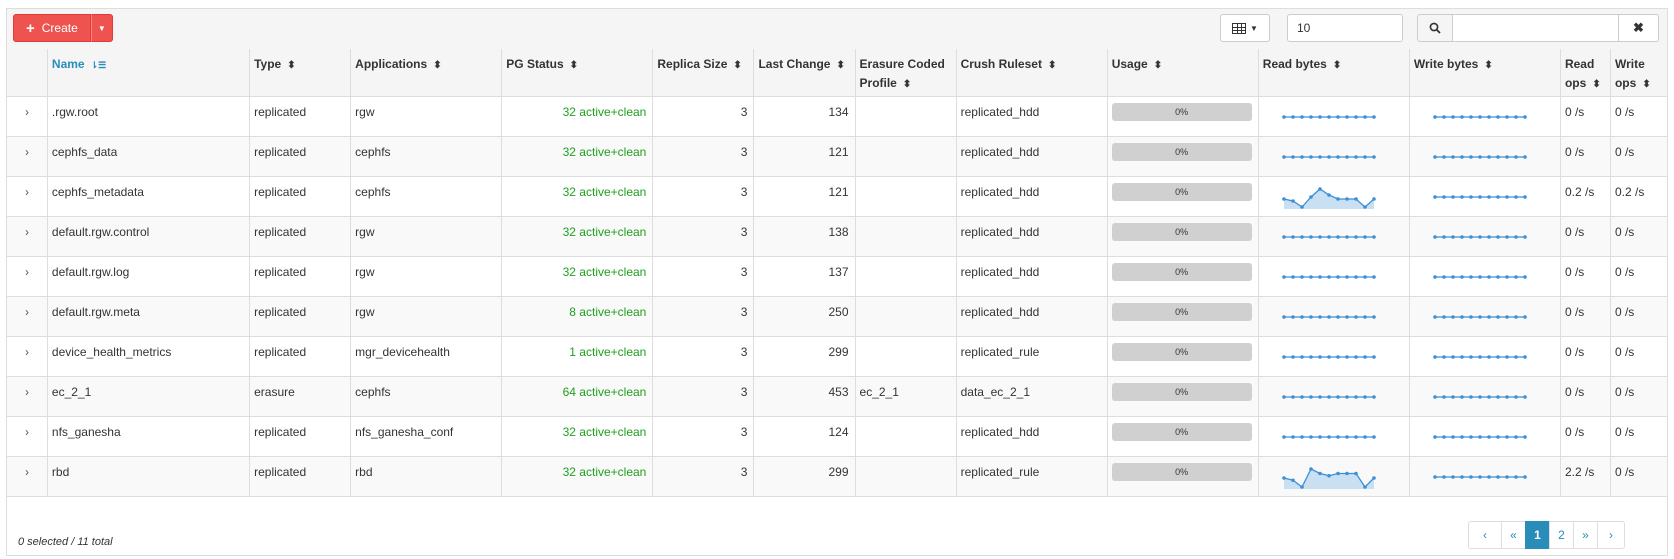 Image resolution: width=1674 pixels, height=559 pixels. What do you see at coordinates (1537, 535) in the screenshot?
I see `pagination-page-1: 1` at bounding box center [1537, 535].